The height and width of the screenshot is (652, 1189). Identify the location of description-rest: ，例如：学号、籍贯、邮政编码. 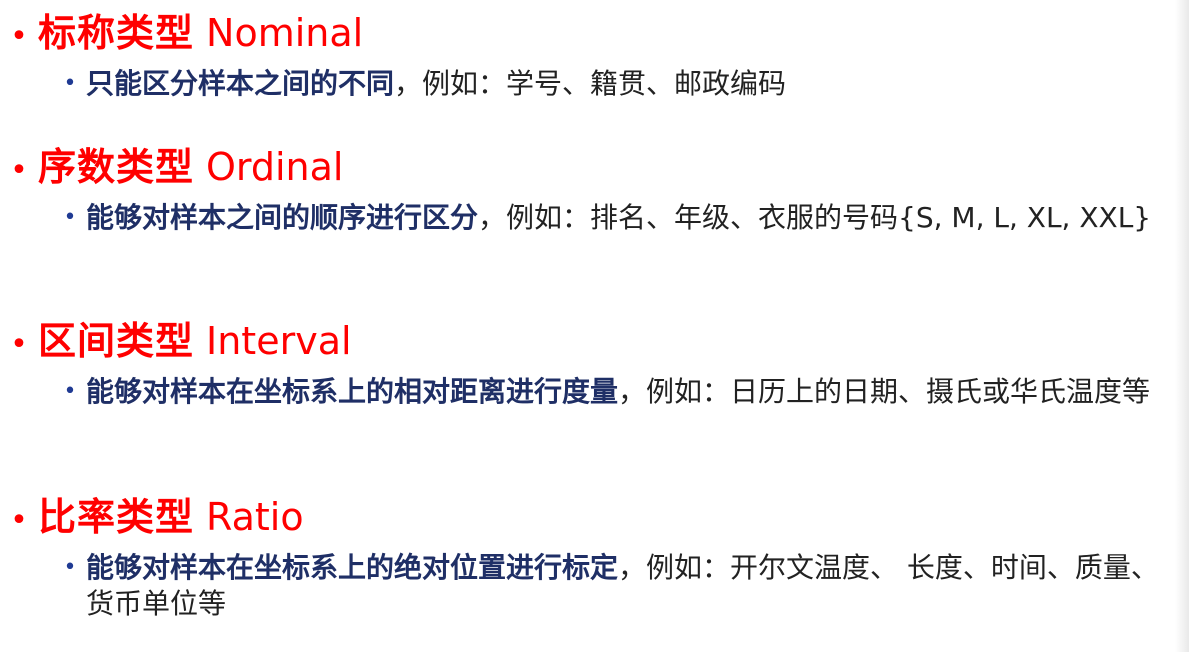
(590, 83).